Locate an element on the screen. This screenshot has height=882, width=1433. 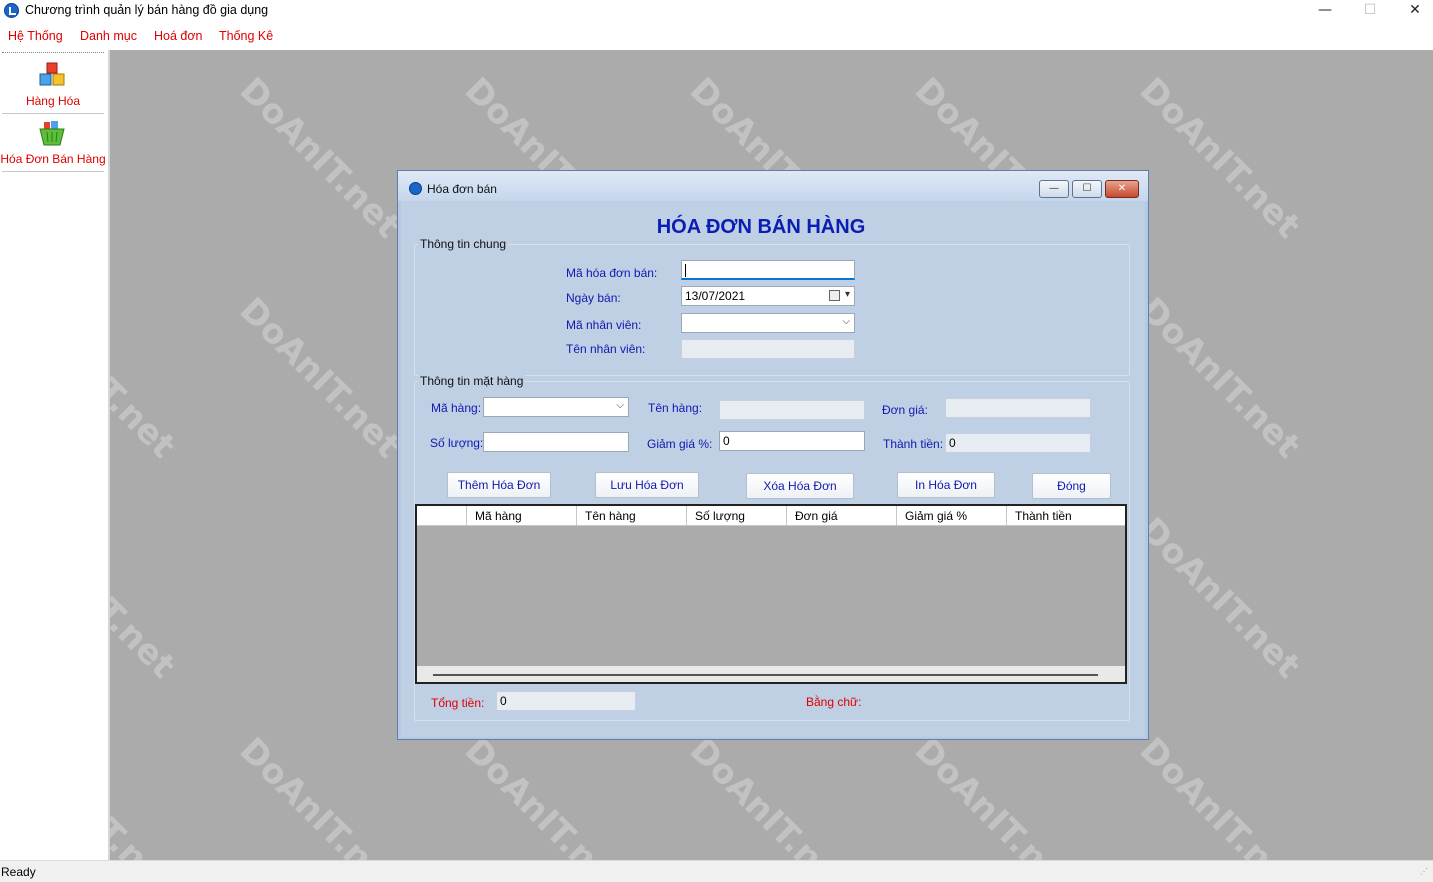
invoice-id-input is located at coordinates (768, 270).